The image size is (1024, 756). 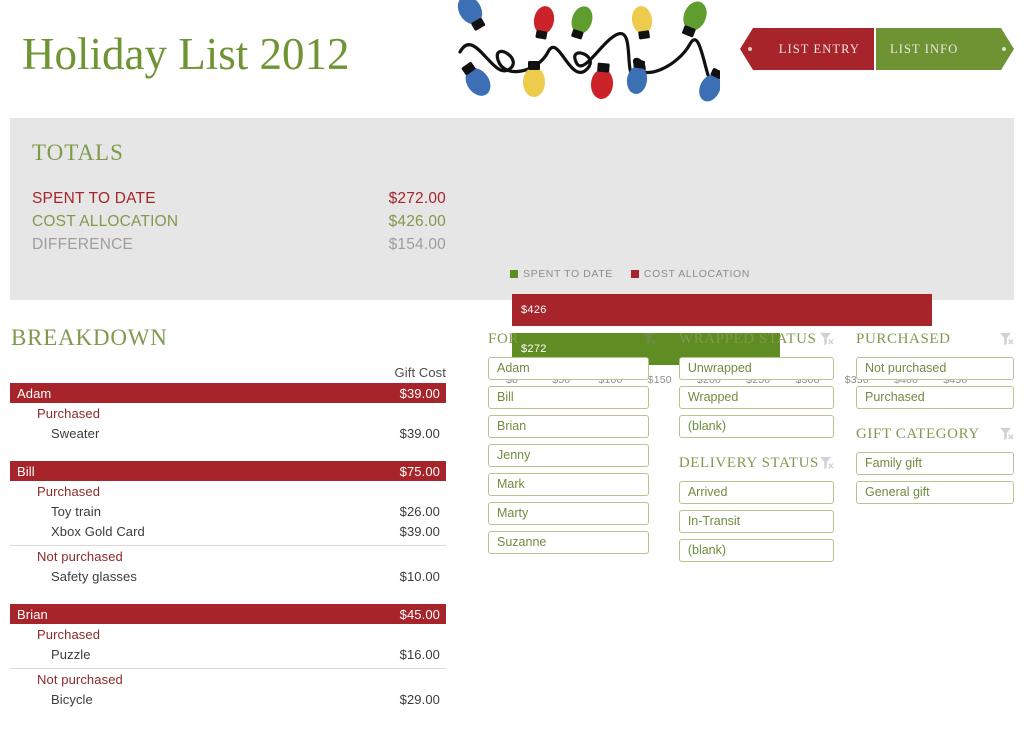 I want to click on slicer-option-wrapped-status: Unwrapped, so click(x=756, y=368).